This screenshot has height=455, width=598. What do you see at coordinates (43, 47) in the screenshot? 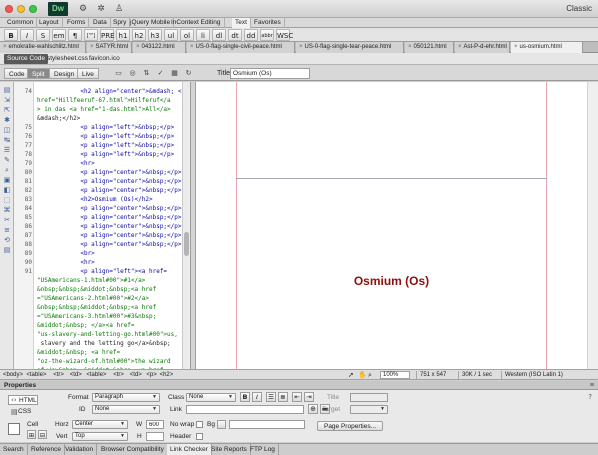
I see `document-tab: × emokratie-wahlschlitz.html` at bounding box center [43, 47].